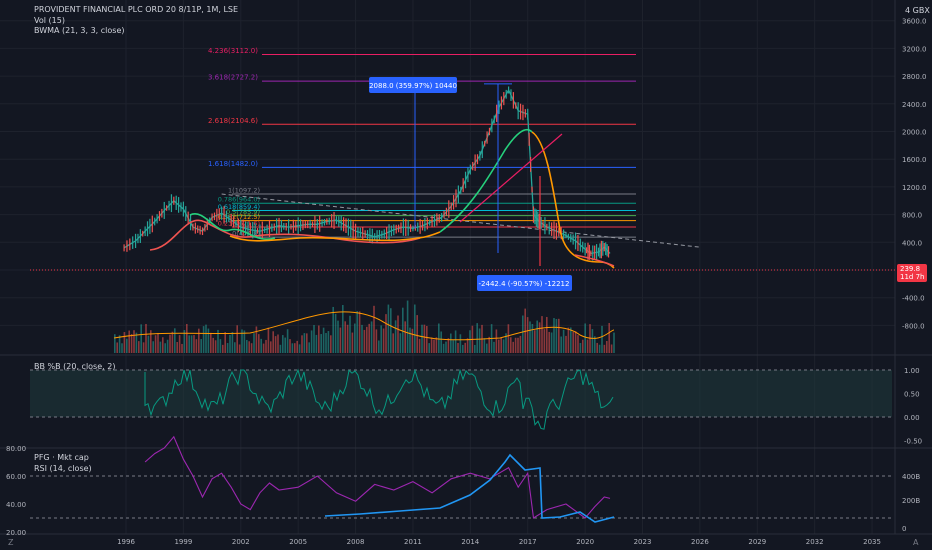 This screenshot has width=932, height=550. I want to click on time-axis-tick: 2023, so click(643, 542).